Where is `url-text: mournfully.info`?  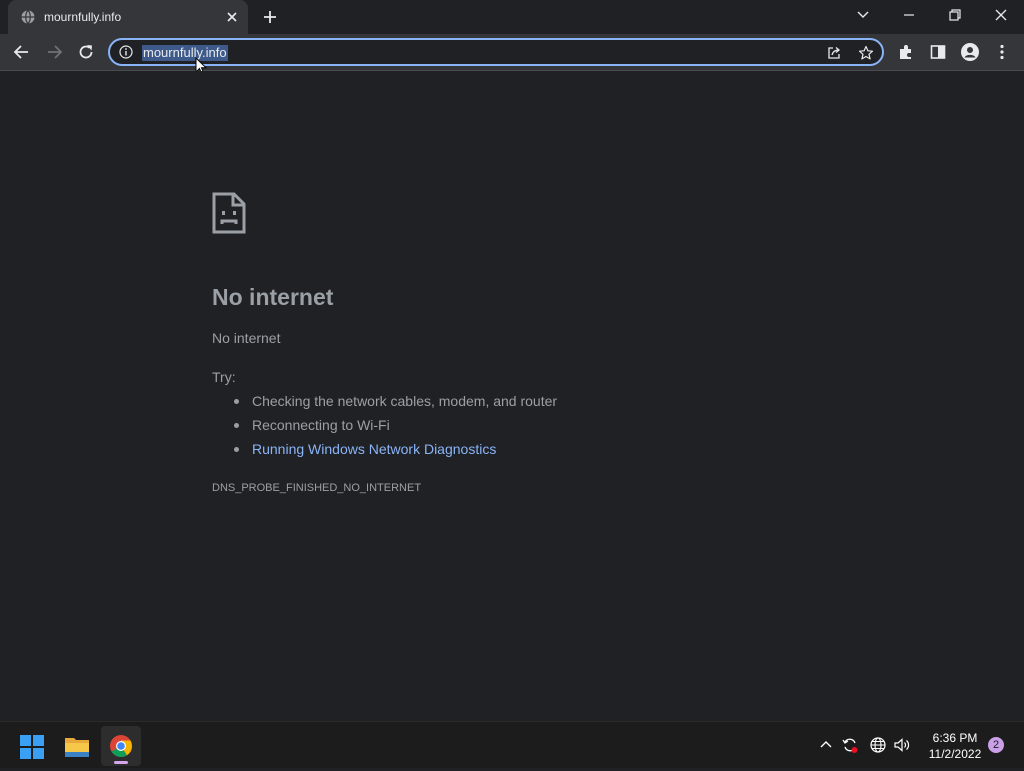
url-text: mournfully.info is located at coordinates (185, 53).